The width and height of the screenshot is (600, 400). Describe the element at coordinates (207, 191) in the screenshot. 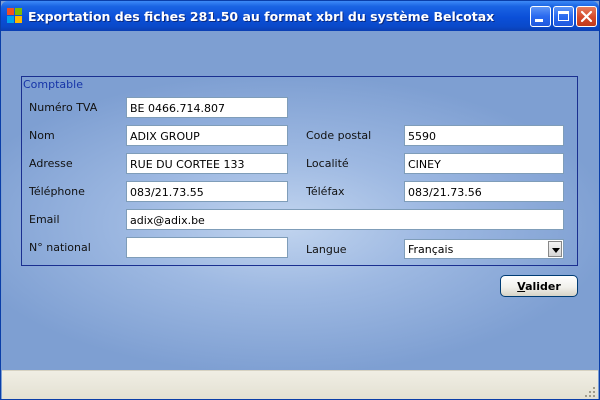

I see `telephone-field: 083/21.73.55` at that location.